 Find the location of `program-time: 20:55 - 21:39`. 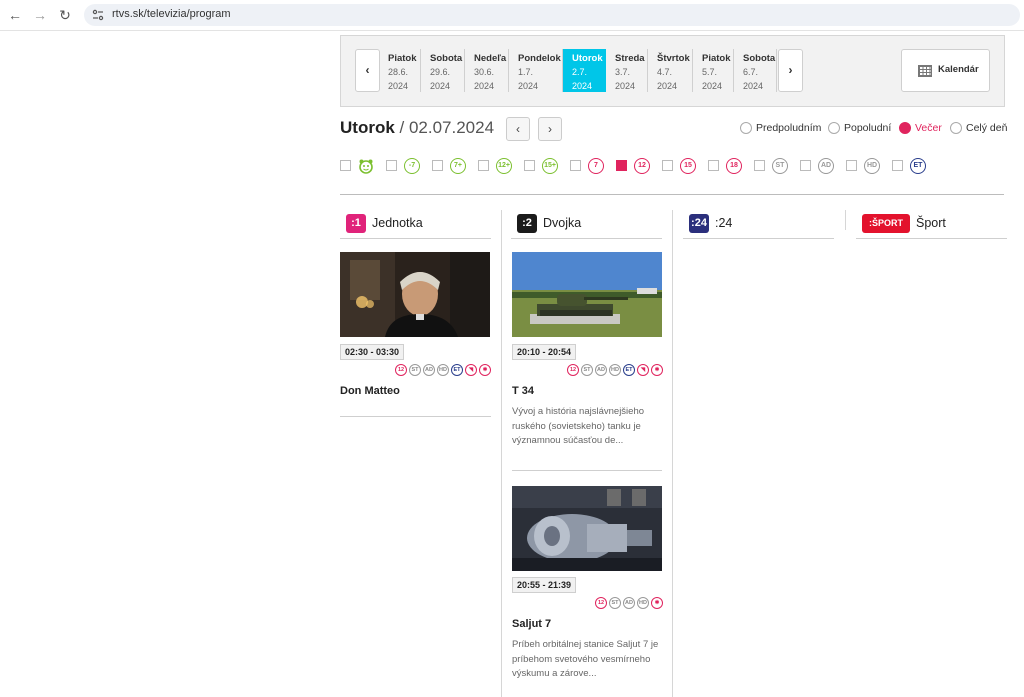

program-time: 20:55 - 21:39 is located at coordinates (544, 585).